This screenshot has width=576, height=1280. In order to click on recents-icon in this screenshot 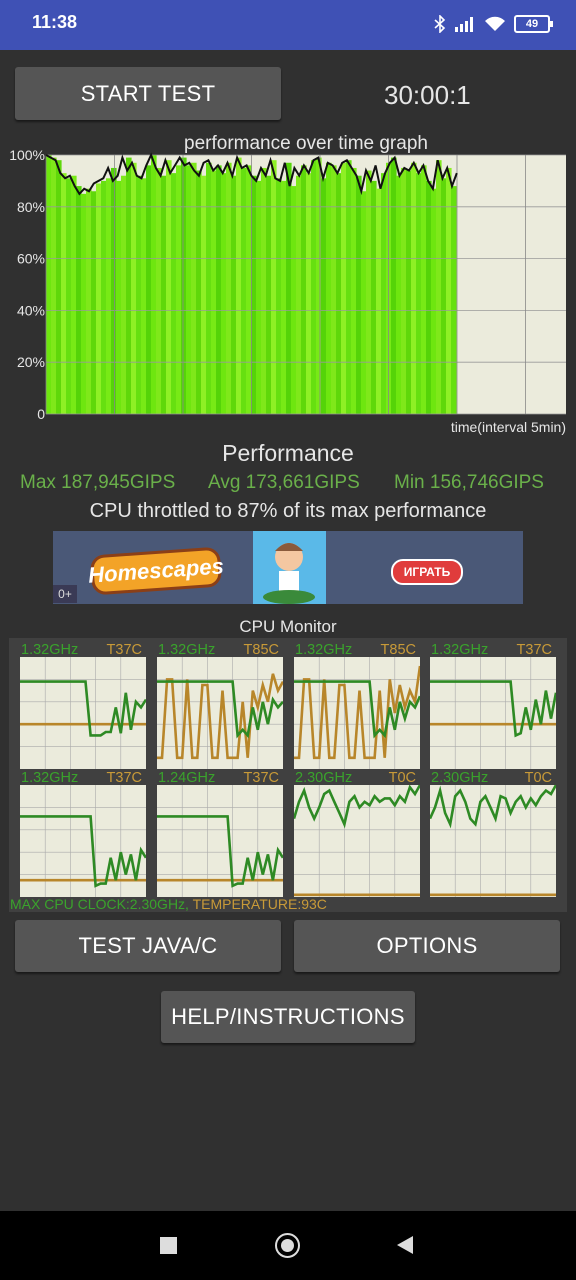, I will do `click(168, 1245)`.